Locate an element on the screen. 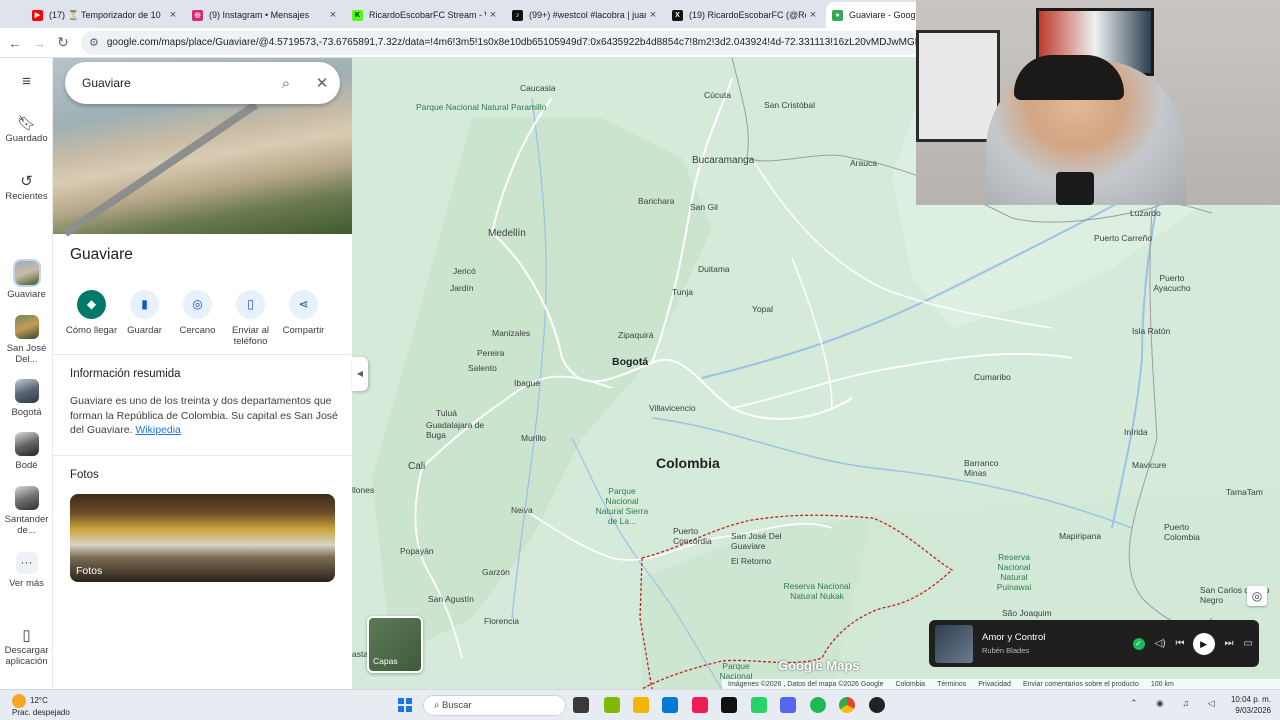 This screenshot has height=720, width=1280. city-label: Medellín is located at coordinates (507, 233).